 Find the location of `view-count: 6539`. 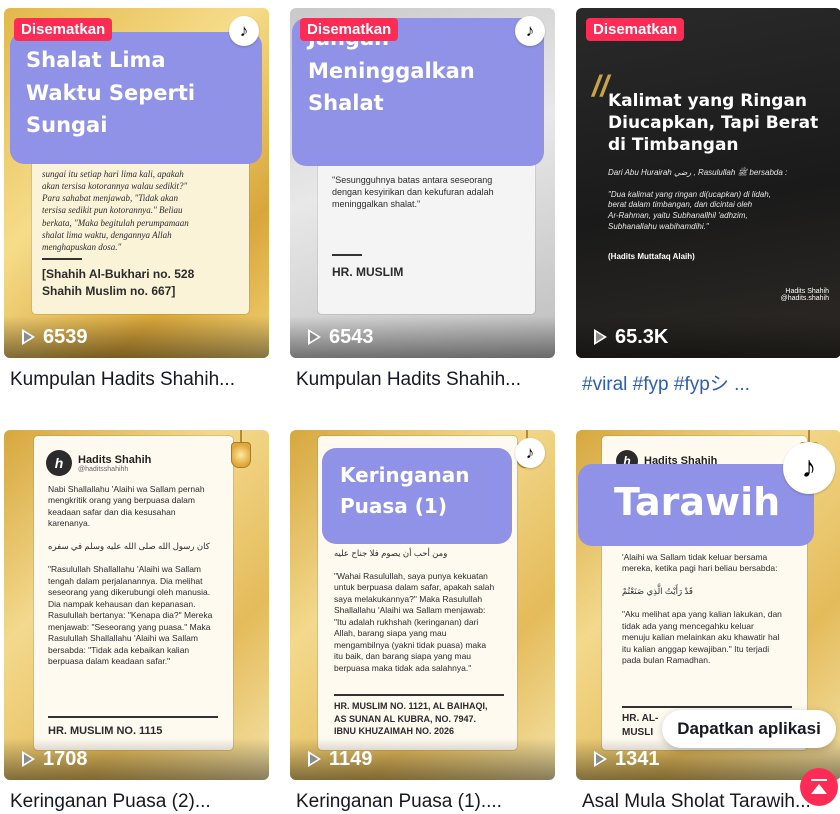

view-count: 6539 is located at coordinates (136, 337).